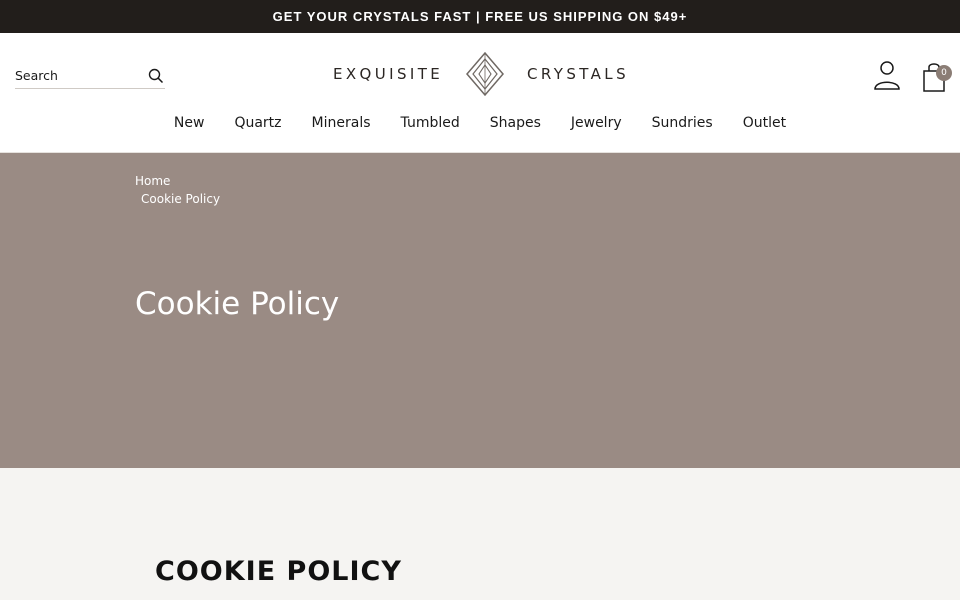  I want to click on search-input, so click(75, 75).